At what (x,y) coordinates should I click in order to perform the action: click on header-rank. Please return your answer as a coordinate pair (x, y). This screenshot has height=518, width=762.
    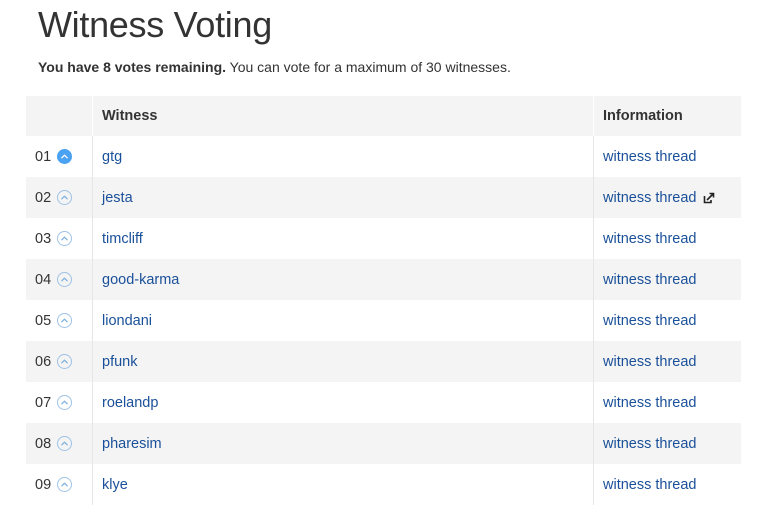
    Looking at the image, I should click on (59, 116).